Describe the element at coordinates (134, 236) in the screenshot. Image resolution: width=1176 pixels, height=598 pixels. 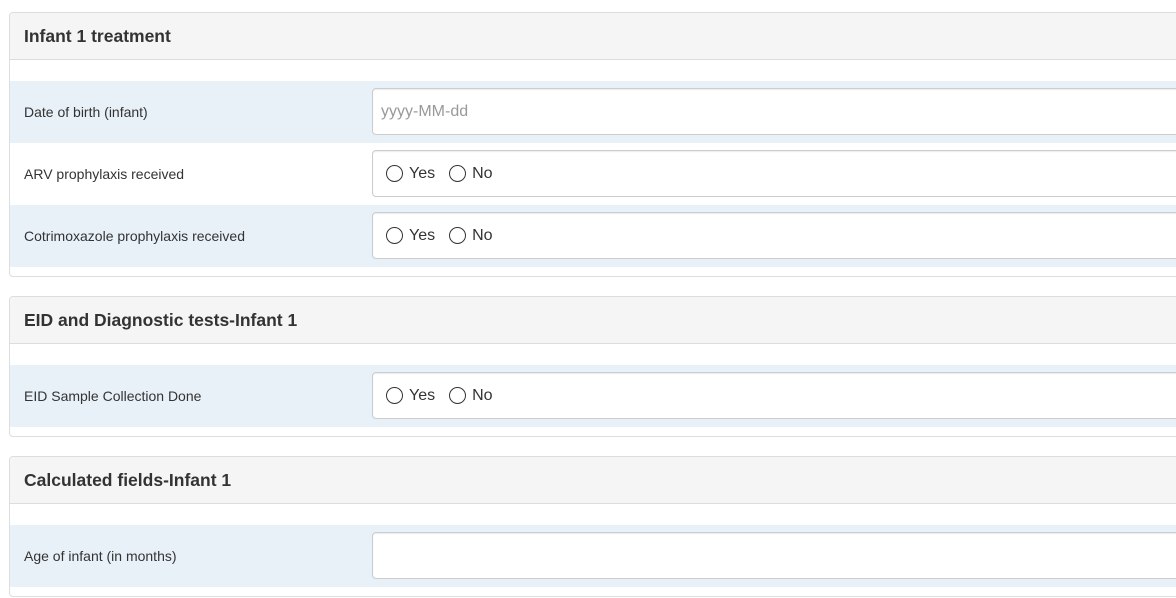
I see `field-label: Cotrimoxazole prophylaxis received` at that location.